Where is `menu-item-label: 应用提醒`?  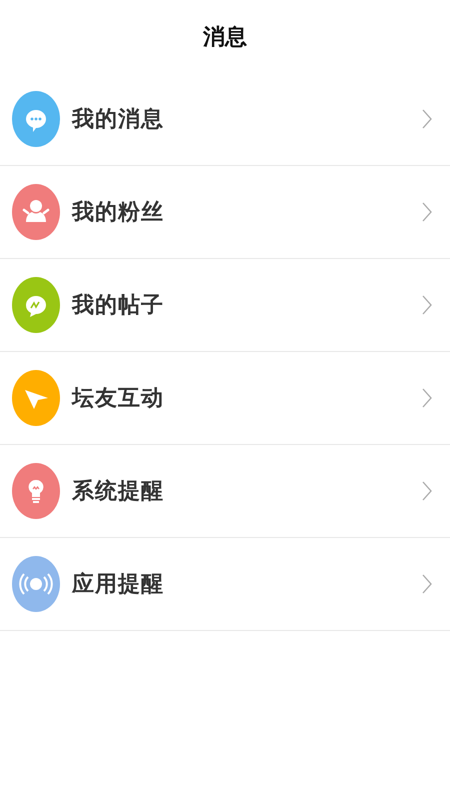
menu-item-label: 应用提醒 is located at coordinates (118, 584).